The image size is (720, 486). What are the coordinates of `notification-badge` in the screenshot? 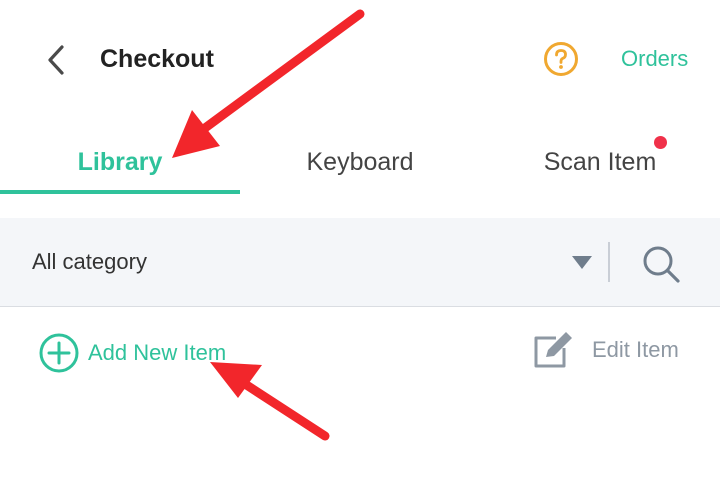 It's located at (660, 142).